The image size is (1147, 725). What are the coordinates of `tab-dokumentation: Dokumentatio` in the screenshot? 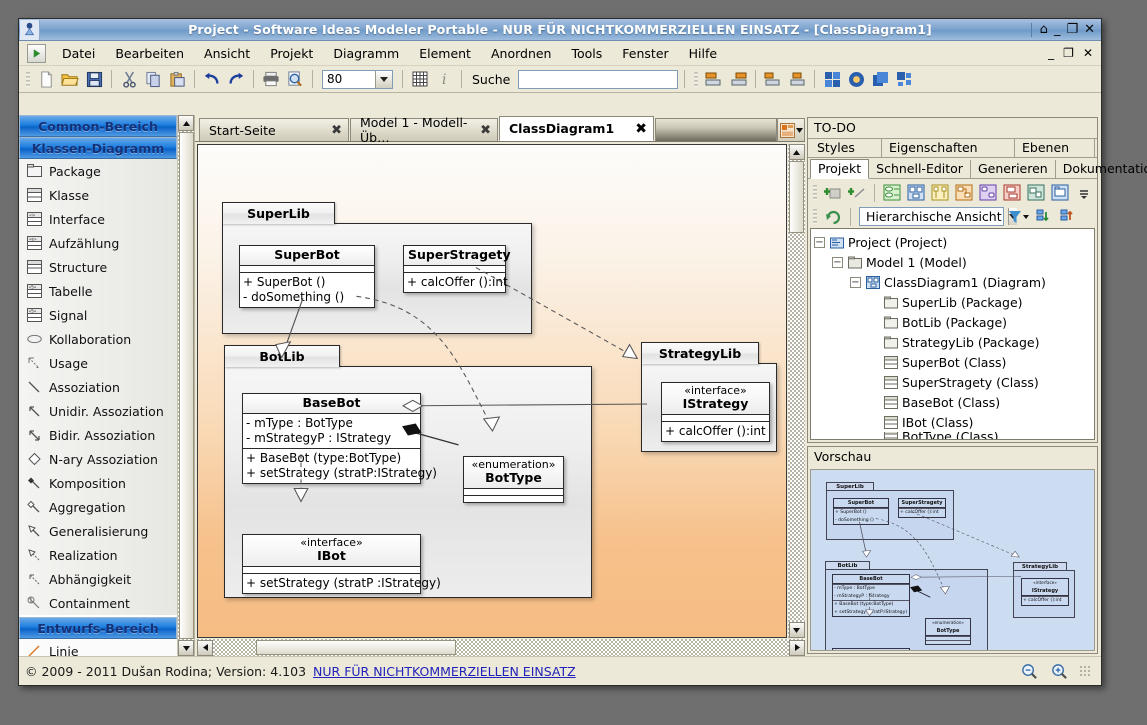 It's located at (1101, 169).